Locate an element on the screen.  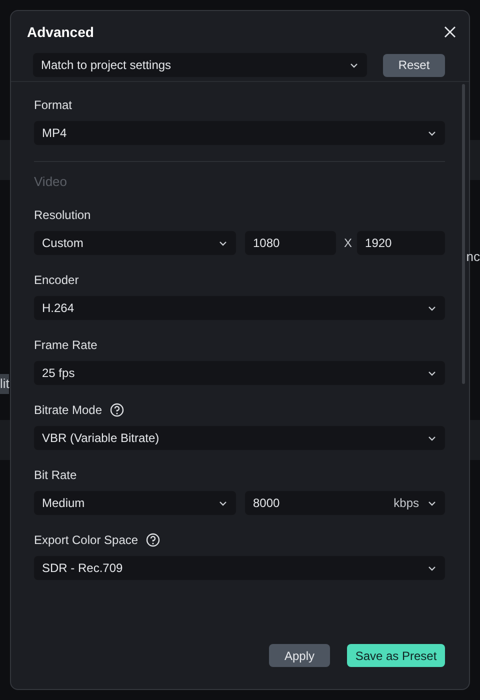
dropdown: MP4 is located at coordinates (239, 133).